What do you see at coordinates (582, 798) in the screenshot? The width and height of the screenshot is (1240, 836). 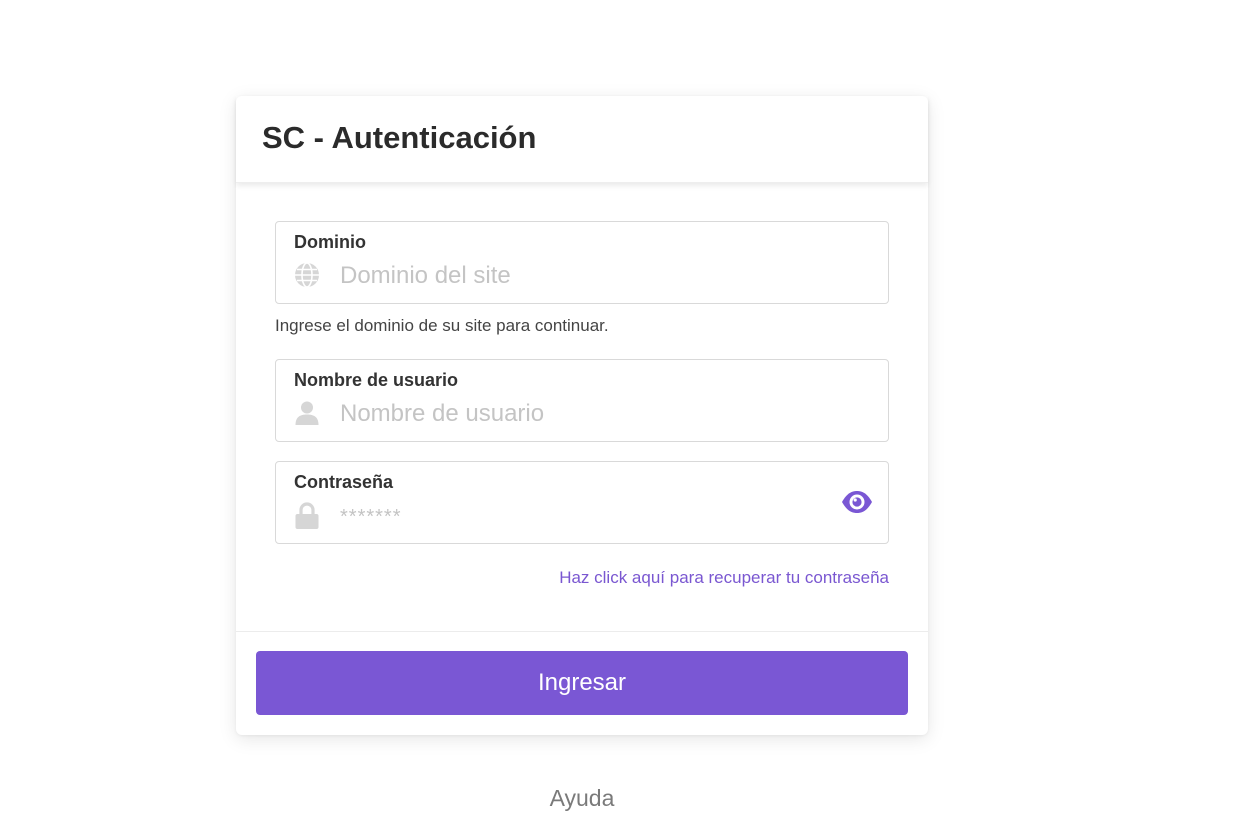 I see `help-link: Ayuda` at bounding box center [582, 798].